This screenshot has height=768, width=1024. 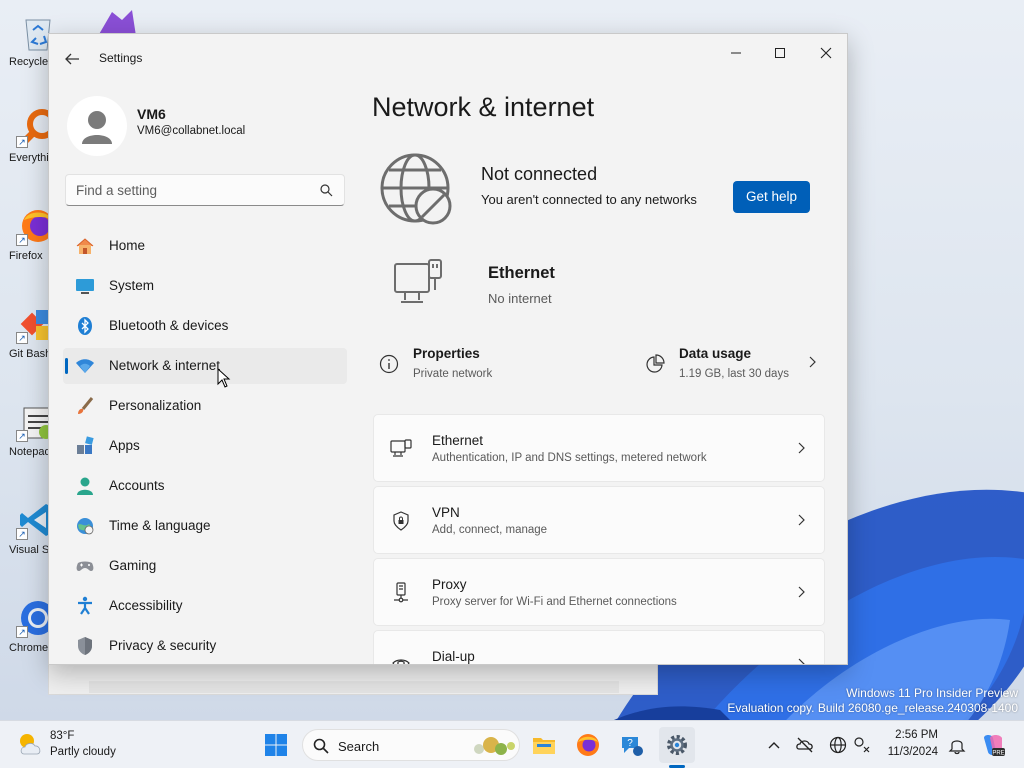 What do you see at coordinates (30, 354) in the screenshot?
I see `desktop-icon-label: Git Bash` at bounding box center [30, 354].